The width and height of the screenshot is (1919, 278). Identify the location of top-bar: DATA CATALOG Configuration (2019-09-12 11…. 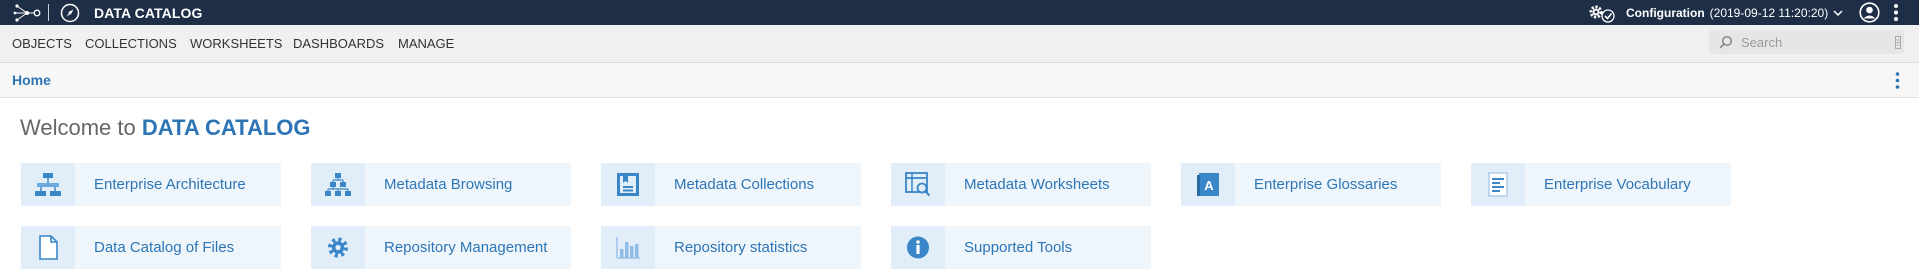
(959, 12).